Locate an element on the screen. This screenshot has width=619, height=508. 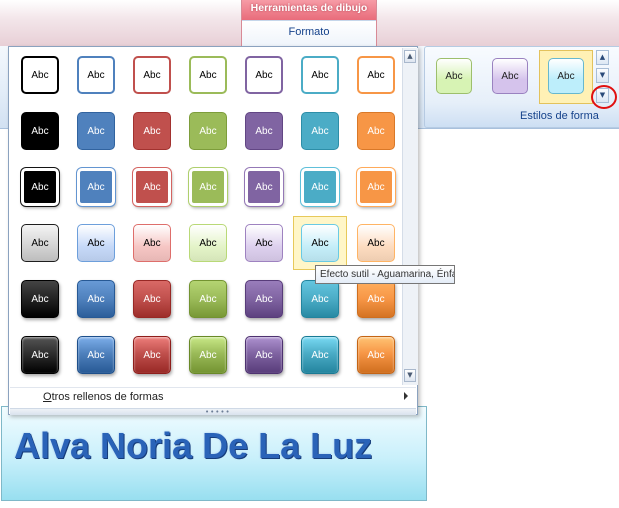
gallery-style-colored-fill-blue: Abc is located at coordinates (96, 131).